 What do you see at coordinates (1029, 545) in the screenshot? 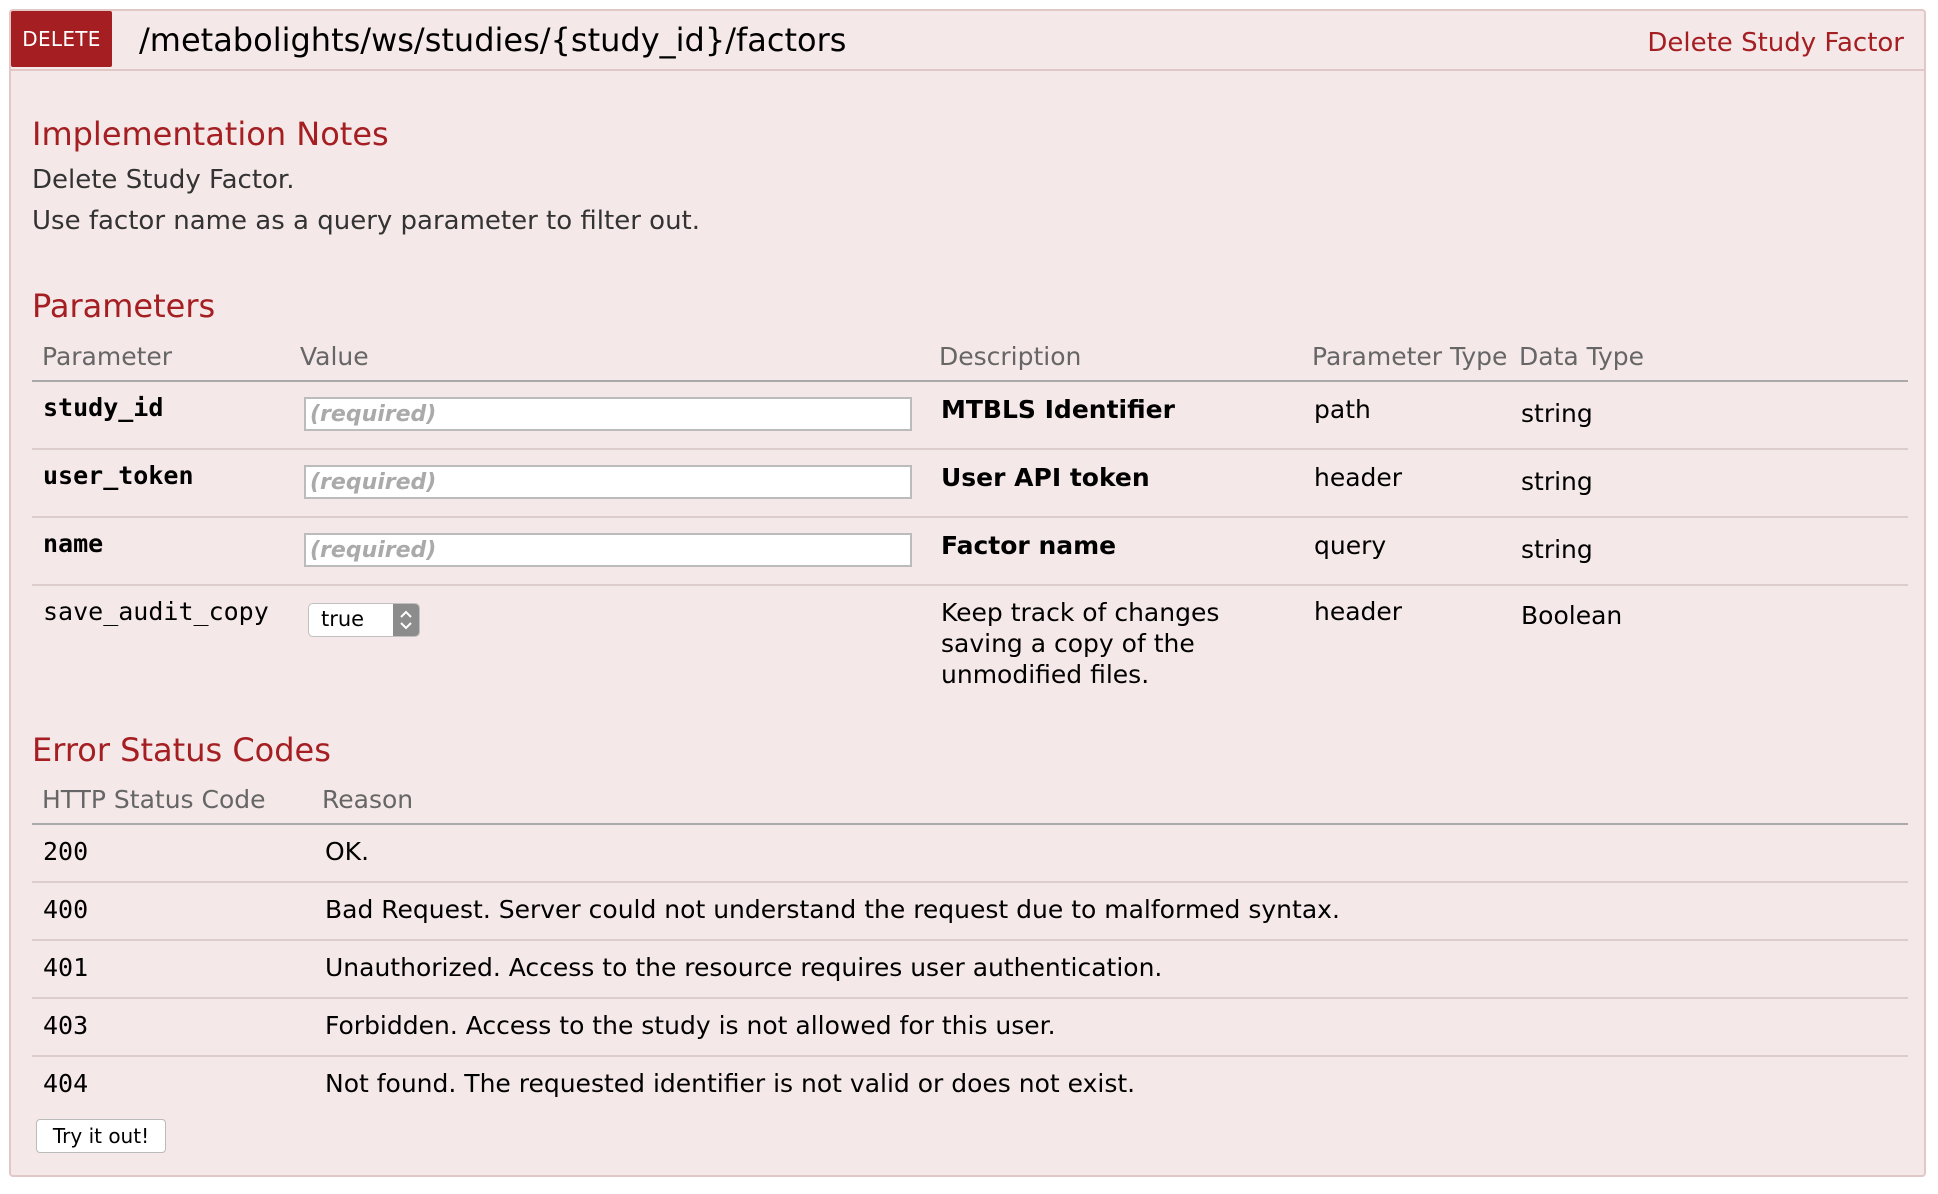
I see `param-description: Factor name` at bounding box center [1029, 545].